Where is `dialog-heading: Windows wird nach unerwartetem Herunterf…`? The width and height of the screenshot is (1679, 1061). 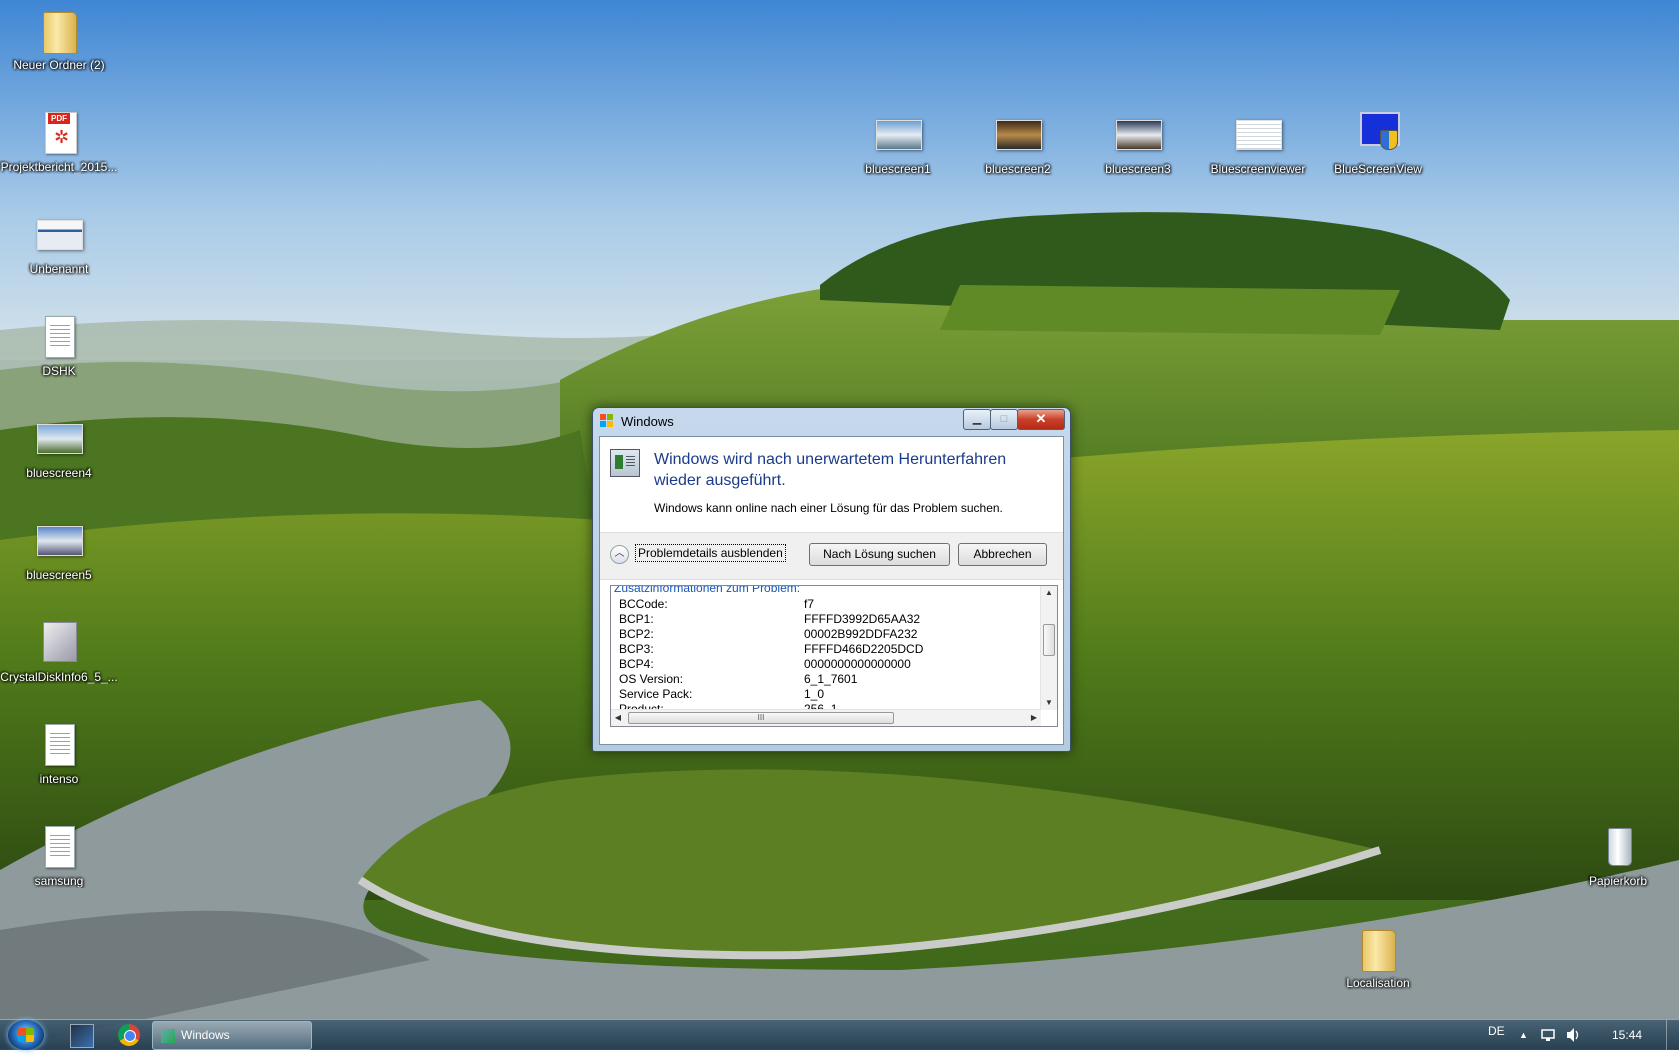 dialog-heading: Windows wird nach unerwartetem Herunterf… is located at coordinates (830, 470).